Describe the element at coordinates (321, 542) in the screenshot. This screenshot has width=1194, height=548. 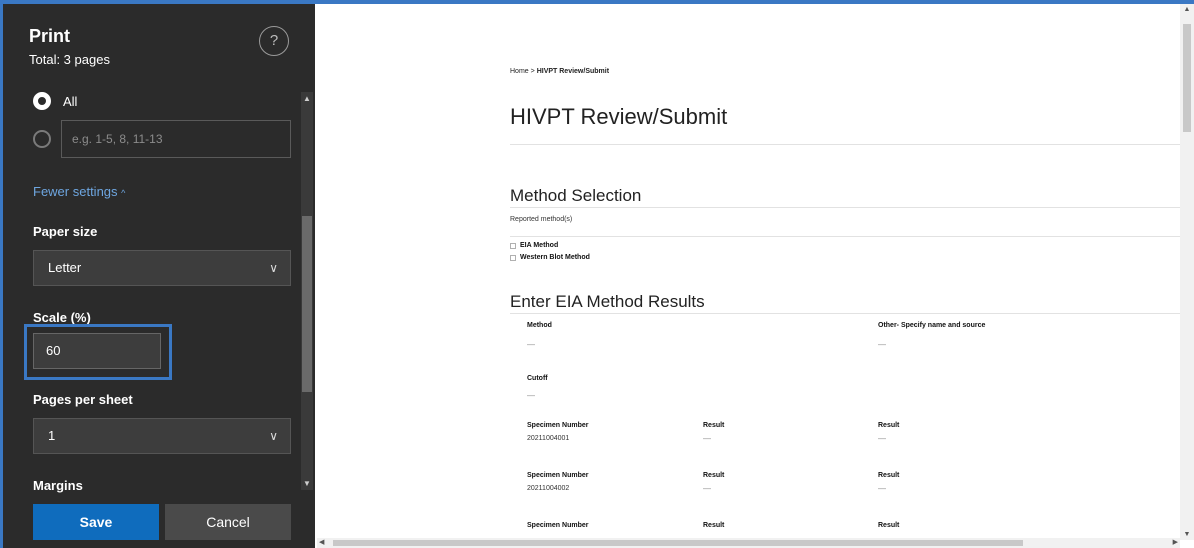
I see `scroll-left-icon: ◀` at that location.